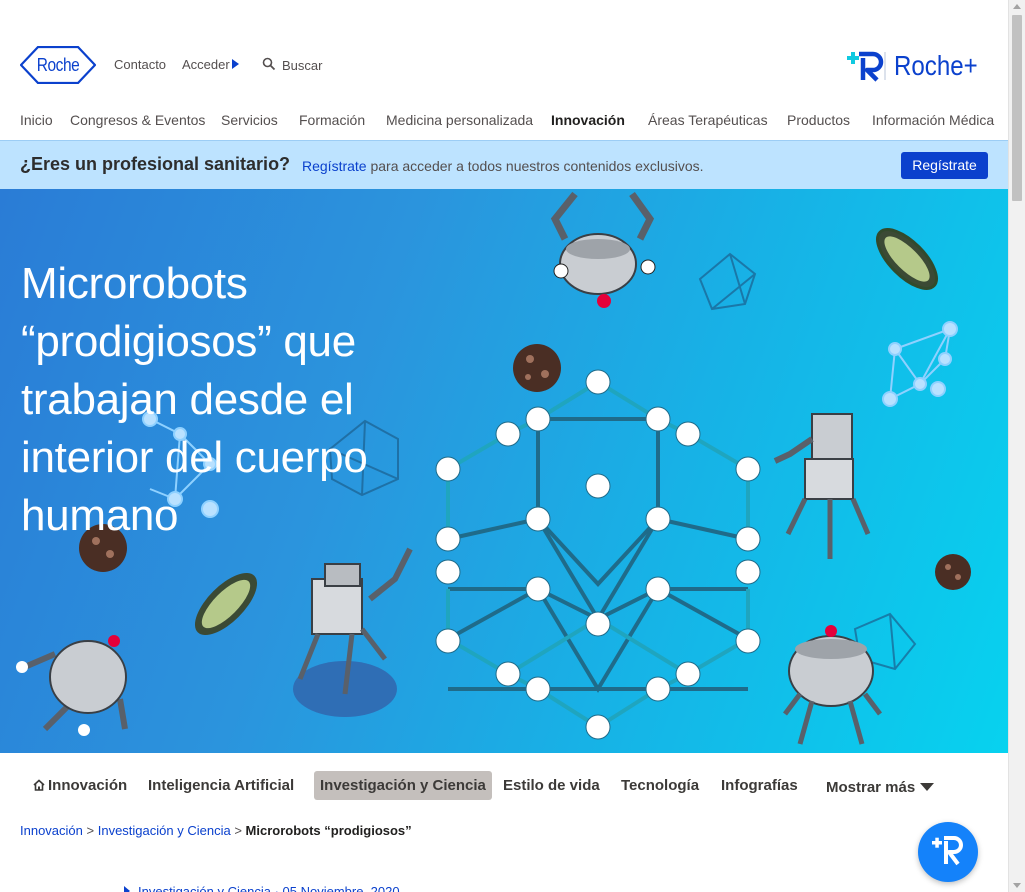  Describe the element at coordinates (504, 50) in the screenshot. I see `site-header: Roche Contacto Acceder Buscar Roche+` at that location.